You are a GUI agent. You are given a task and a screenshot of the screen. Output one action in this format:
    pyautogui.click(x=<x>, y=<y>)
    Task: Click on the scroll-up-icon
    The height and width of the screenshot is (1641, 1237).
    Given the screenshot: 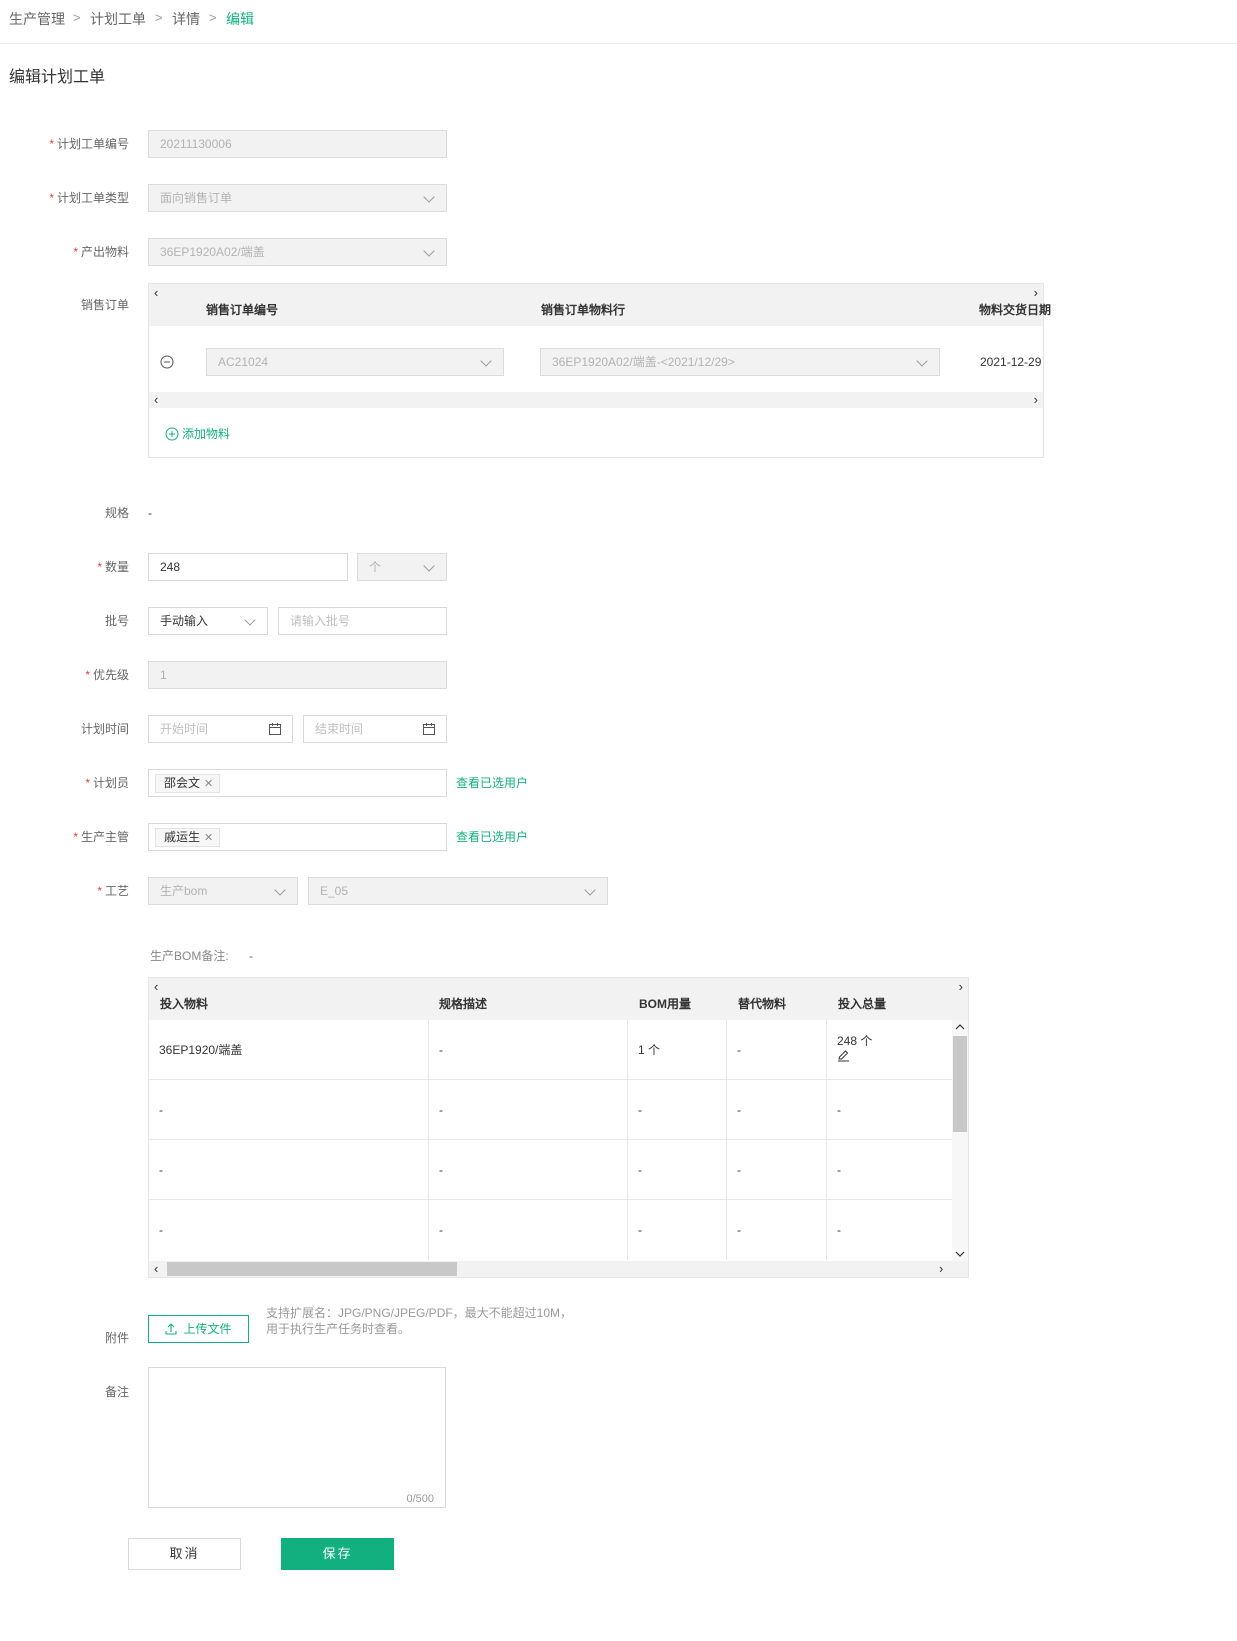 What is the action you would take?
    pyautogui.click(x=960, y=1027)
    